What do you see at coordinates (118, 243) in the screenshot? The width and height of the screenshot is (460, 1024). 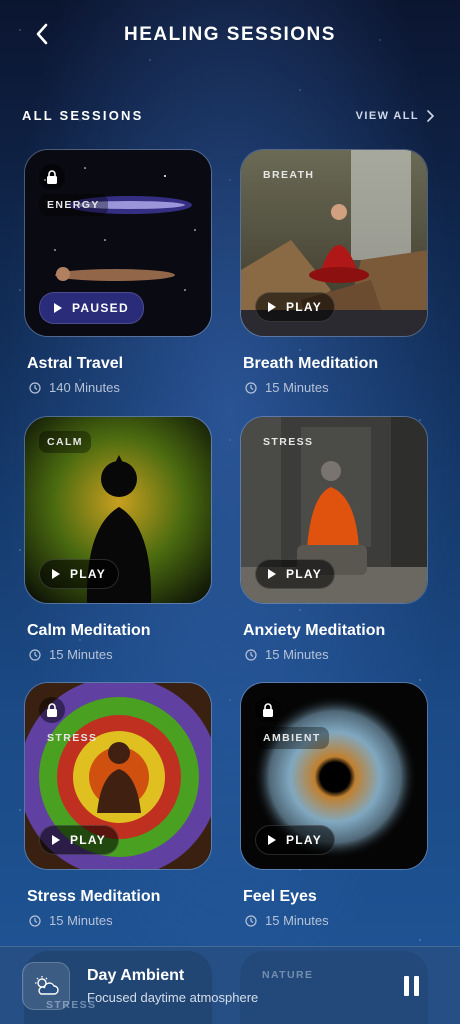 I see `session-thumbnail: ENERGY PAUSED` at bounding box center [118, 243].